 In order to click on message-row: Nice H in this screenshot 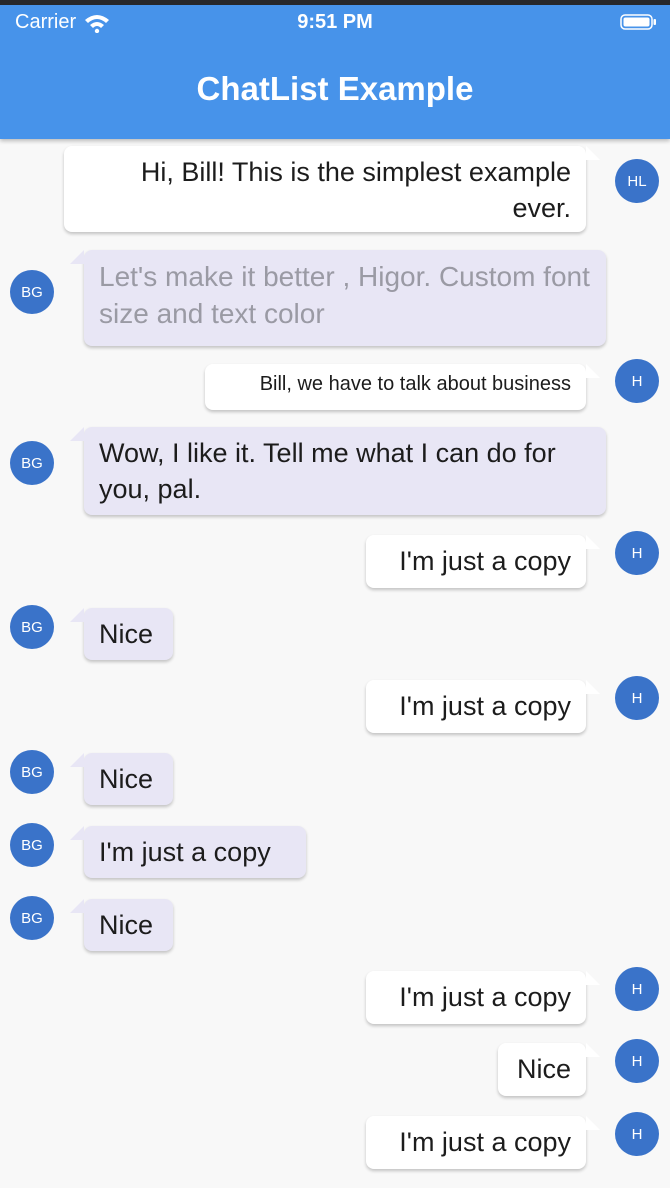, I will do `click(335, 1068)`.